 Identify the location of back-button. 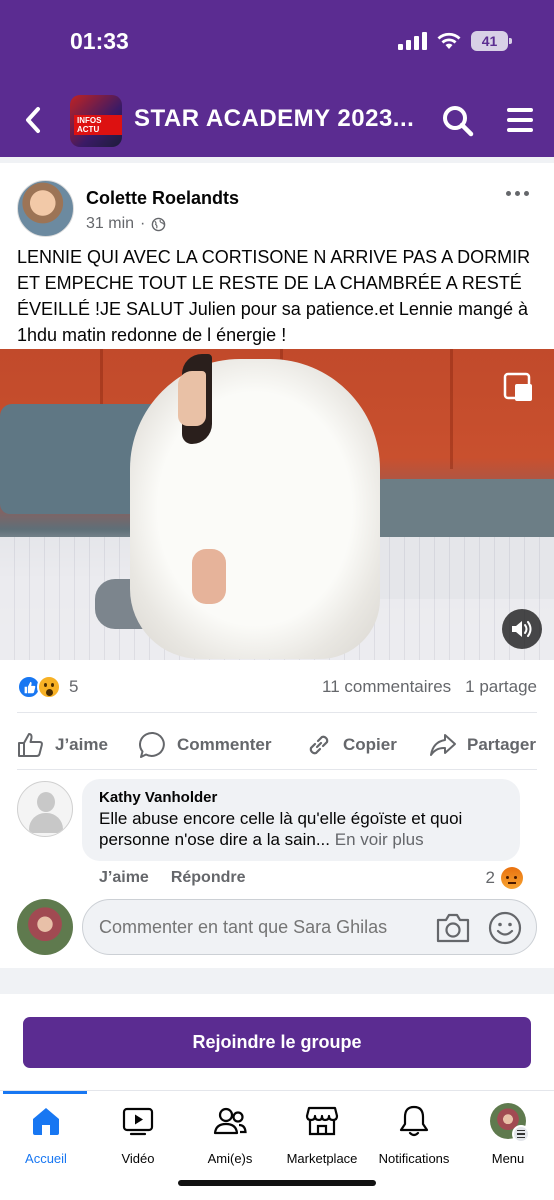
(33, 120).